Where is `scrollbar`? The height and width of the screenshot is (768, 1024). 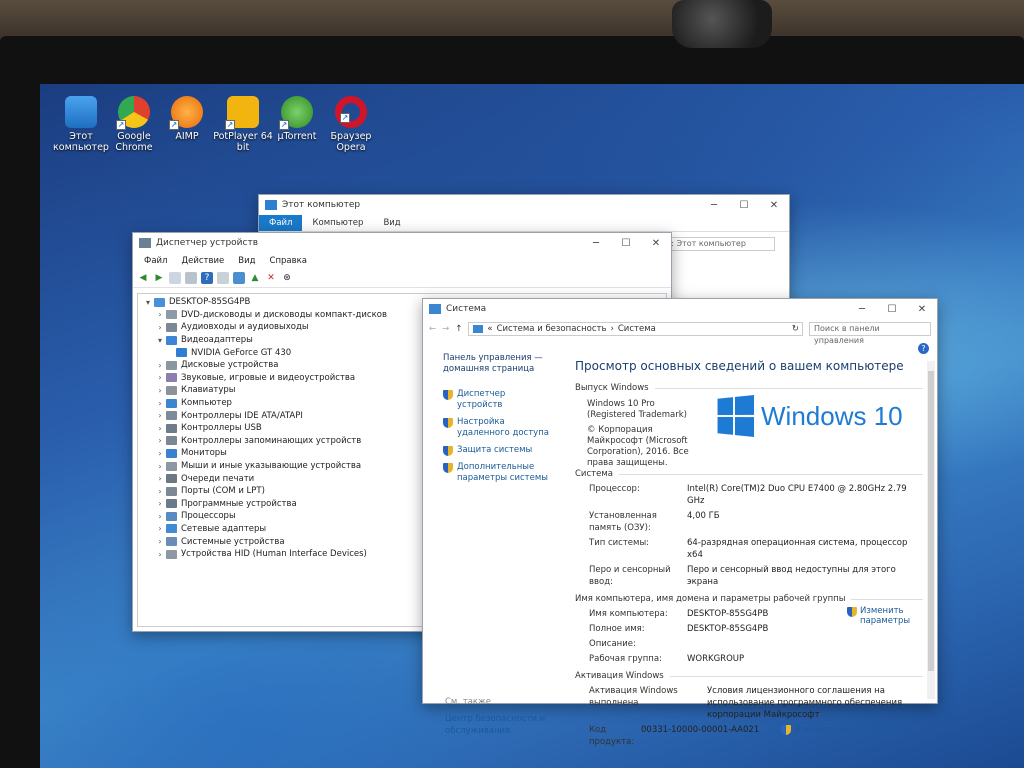 scrollbar is located at coordinates (931, 530).